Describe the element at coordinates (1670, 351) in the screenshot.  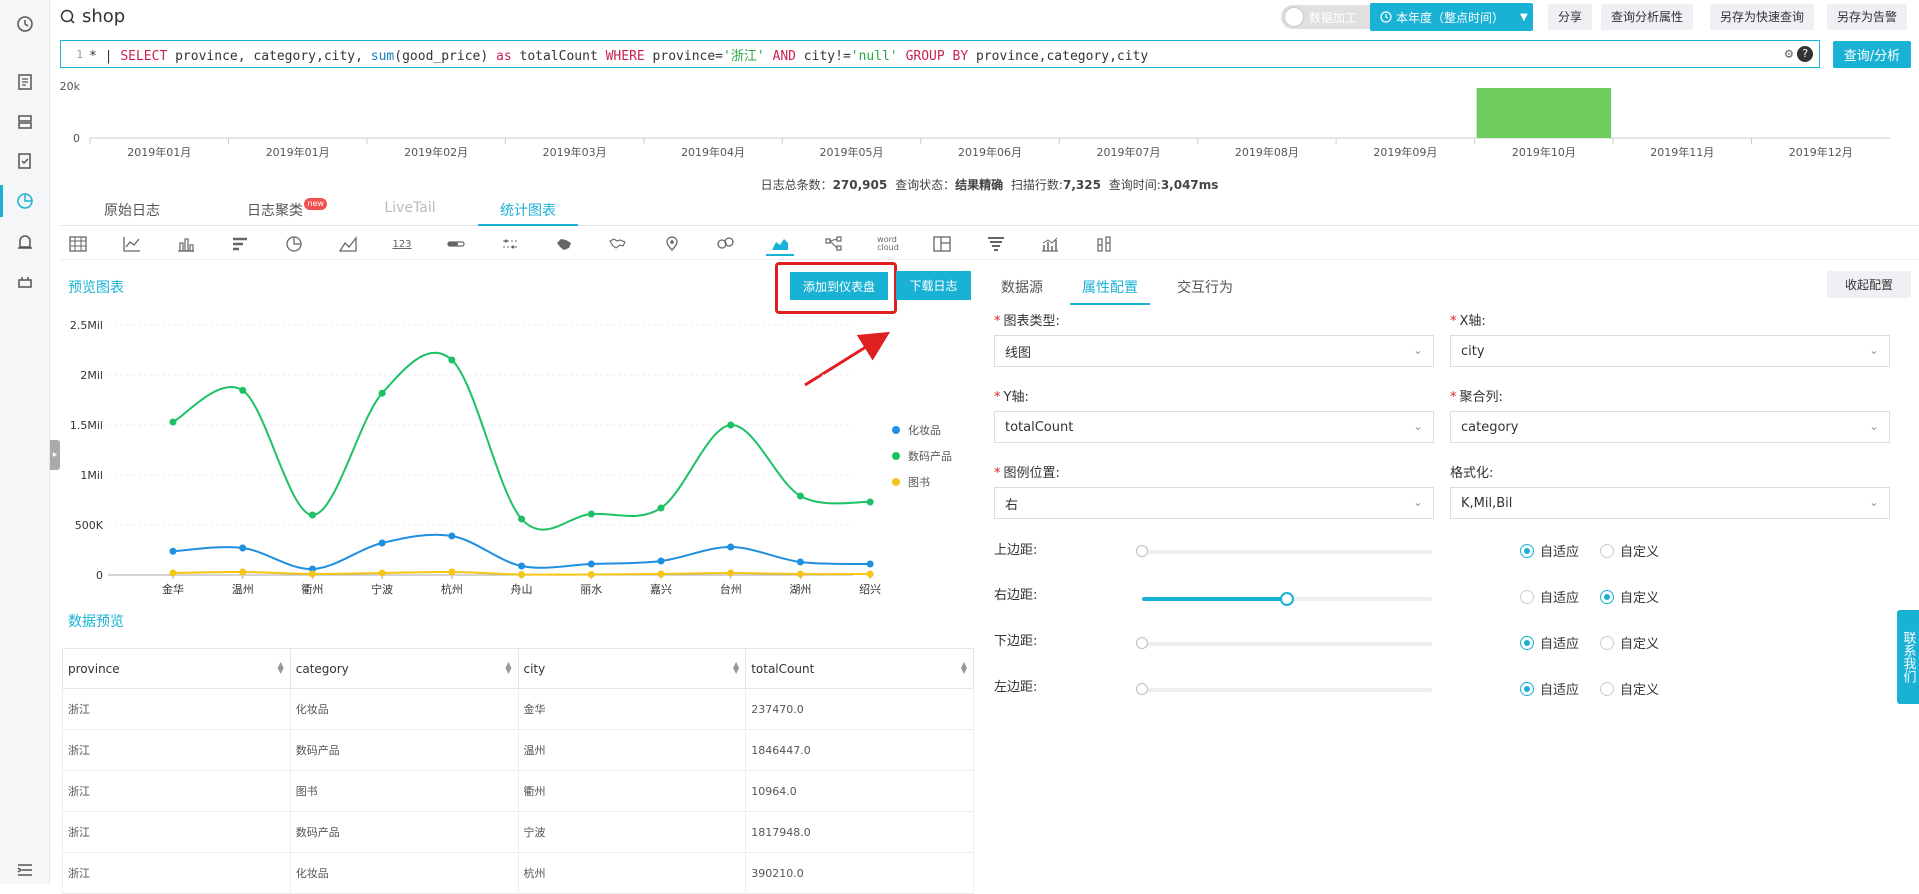
I see `x-axis-select: city ⌄` at that location.